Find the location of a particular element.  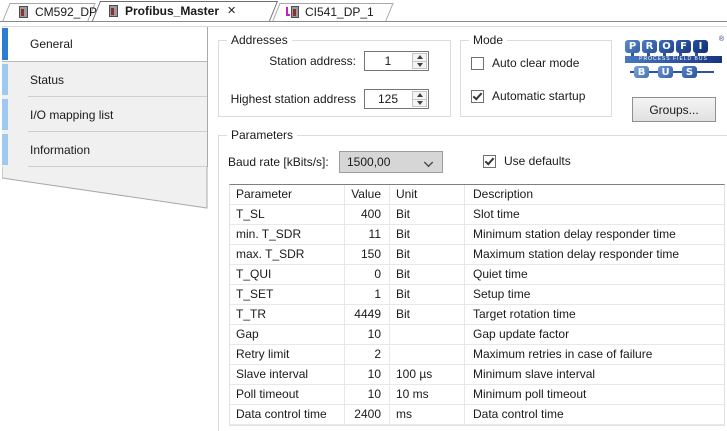

doc-tab-profibus-master: Profibus_Master ✕ is located at coordinates (185, 11).